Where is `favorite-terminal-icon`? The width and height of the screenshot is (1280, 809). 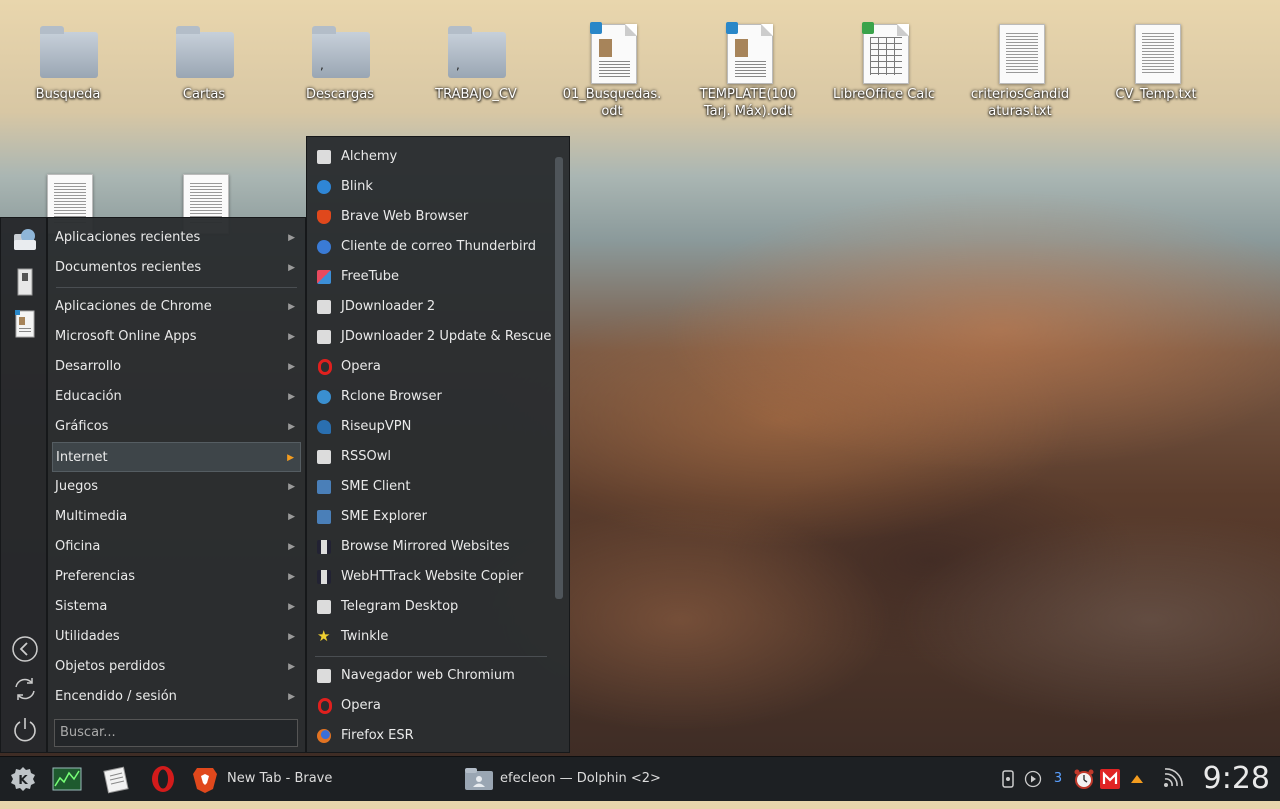
favorite-terminal-icon is located at coordinates (25, 282).